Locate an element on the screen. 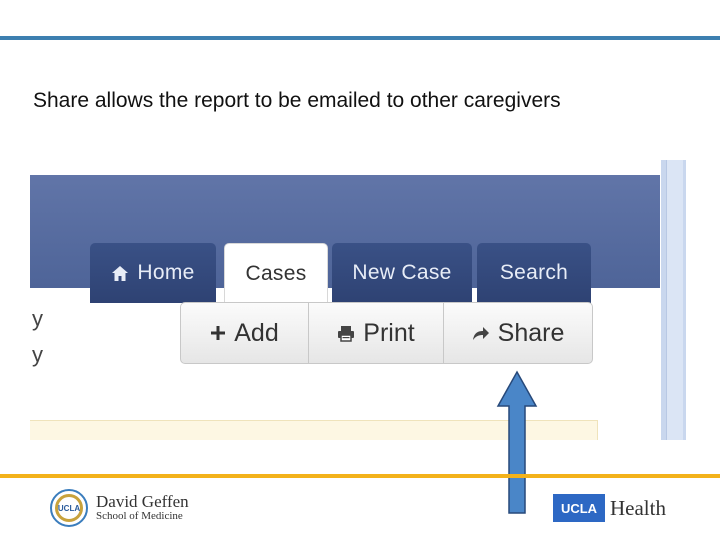  tab-search-label: Search is located at coordinates (534, 272).